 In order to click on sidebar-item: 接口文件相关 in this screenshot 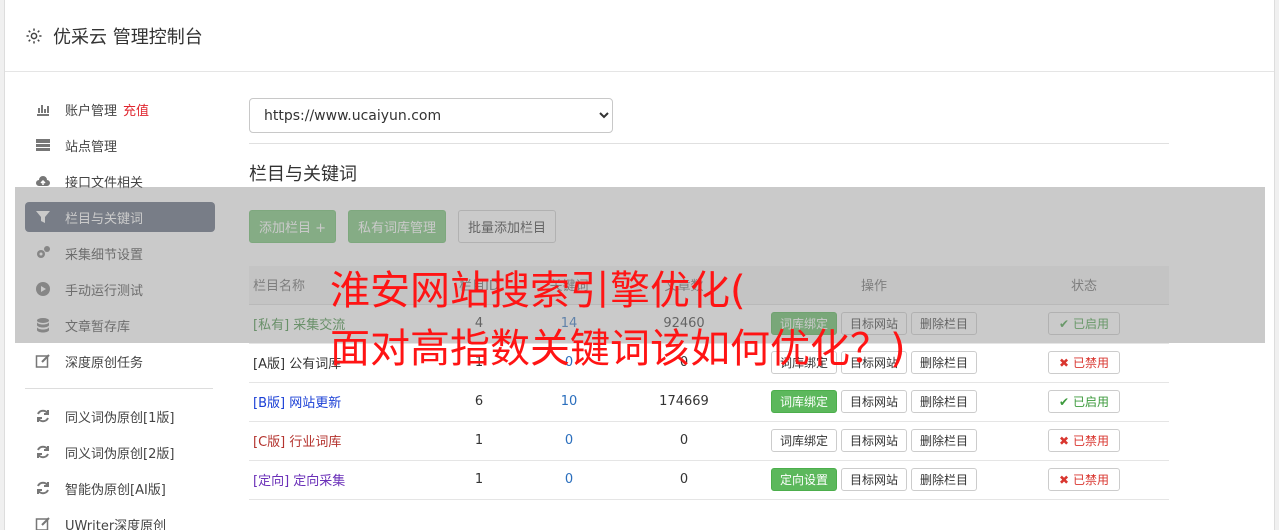, I will do `click(120, 181)`.